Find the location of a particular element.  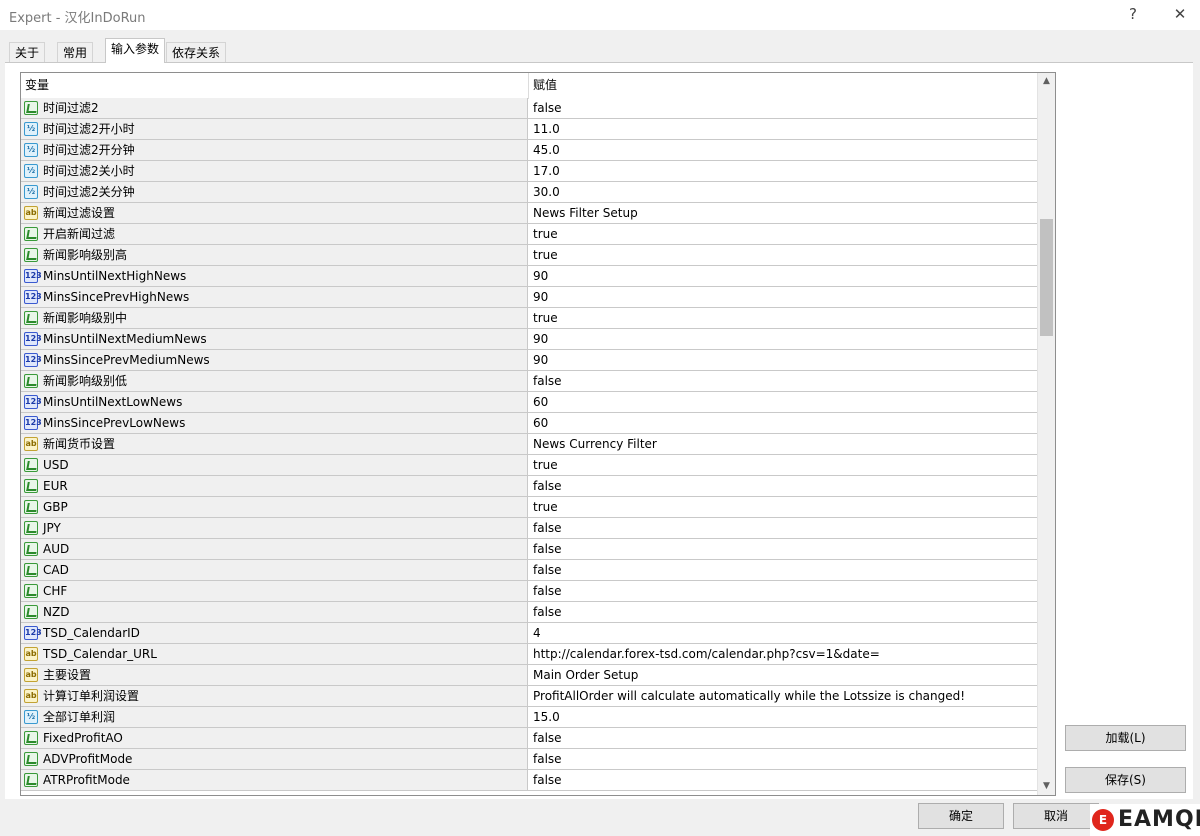

table-row: FixedProfitAO false is located at coordinates (529, 738).